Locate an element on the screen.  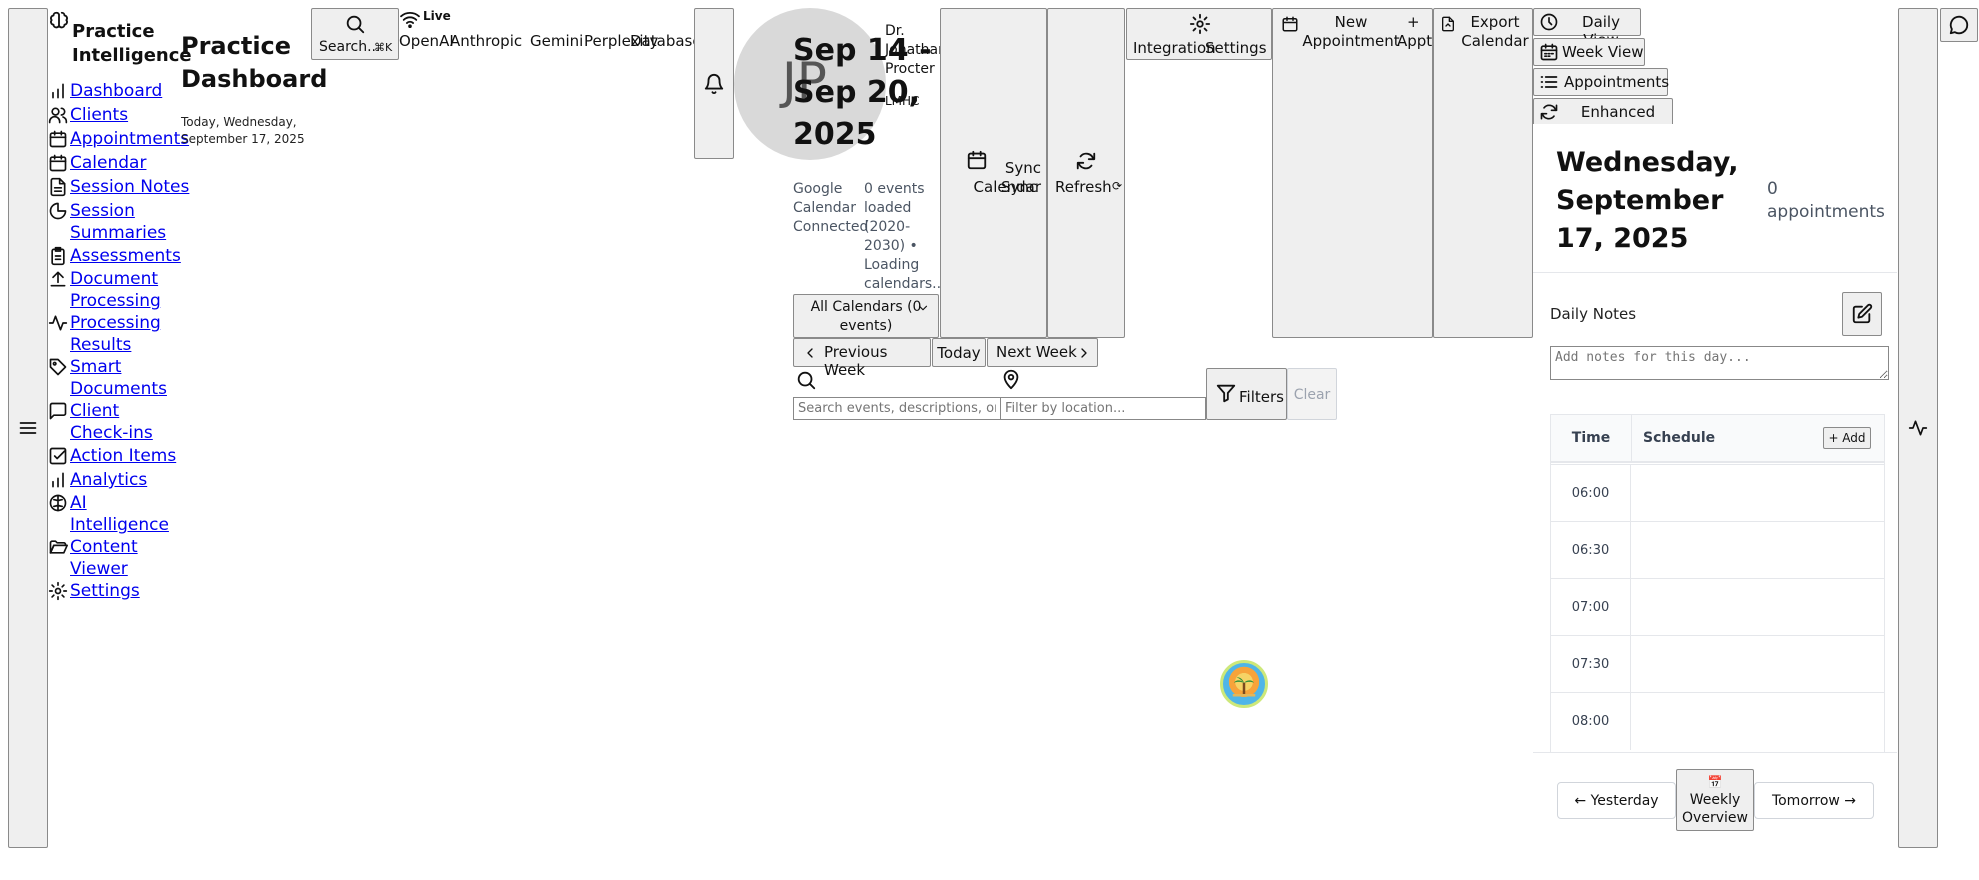
location-filter-input is located at coordinates (1103, 408).